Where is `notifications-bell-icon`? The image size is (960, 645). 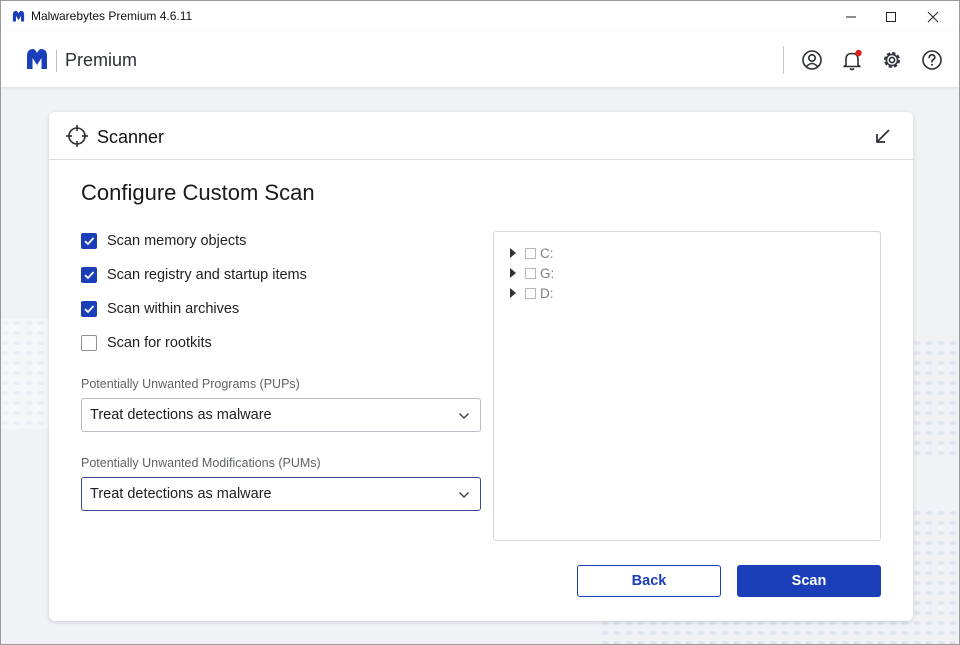 notifications-bell-icon is located at coordinates (852, 60).